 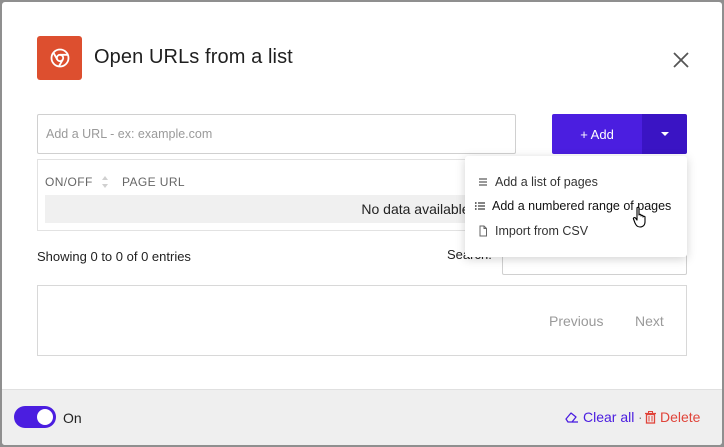 I want to click on hand-cursor-icon, so click(x=639, y=217).